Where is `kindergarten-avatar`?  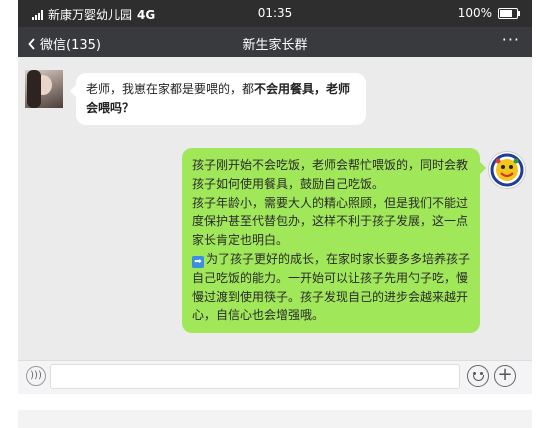
kindergarten-avatar is located at coordinates (507, 170).